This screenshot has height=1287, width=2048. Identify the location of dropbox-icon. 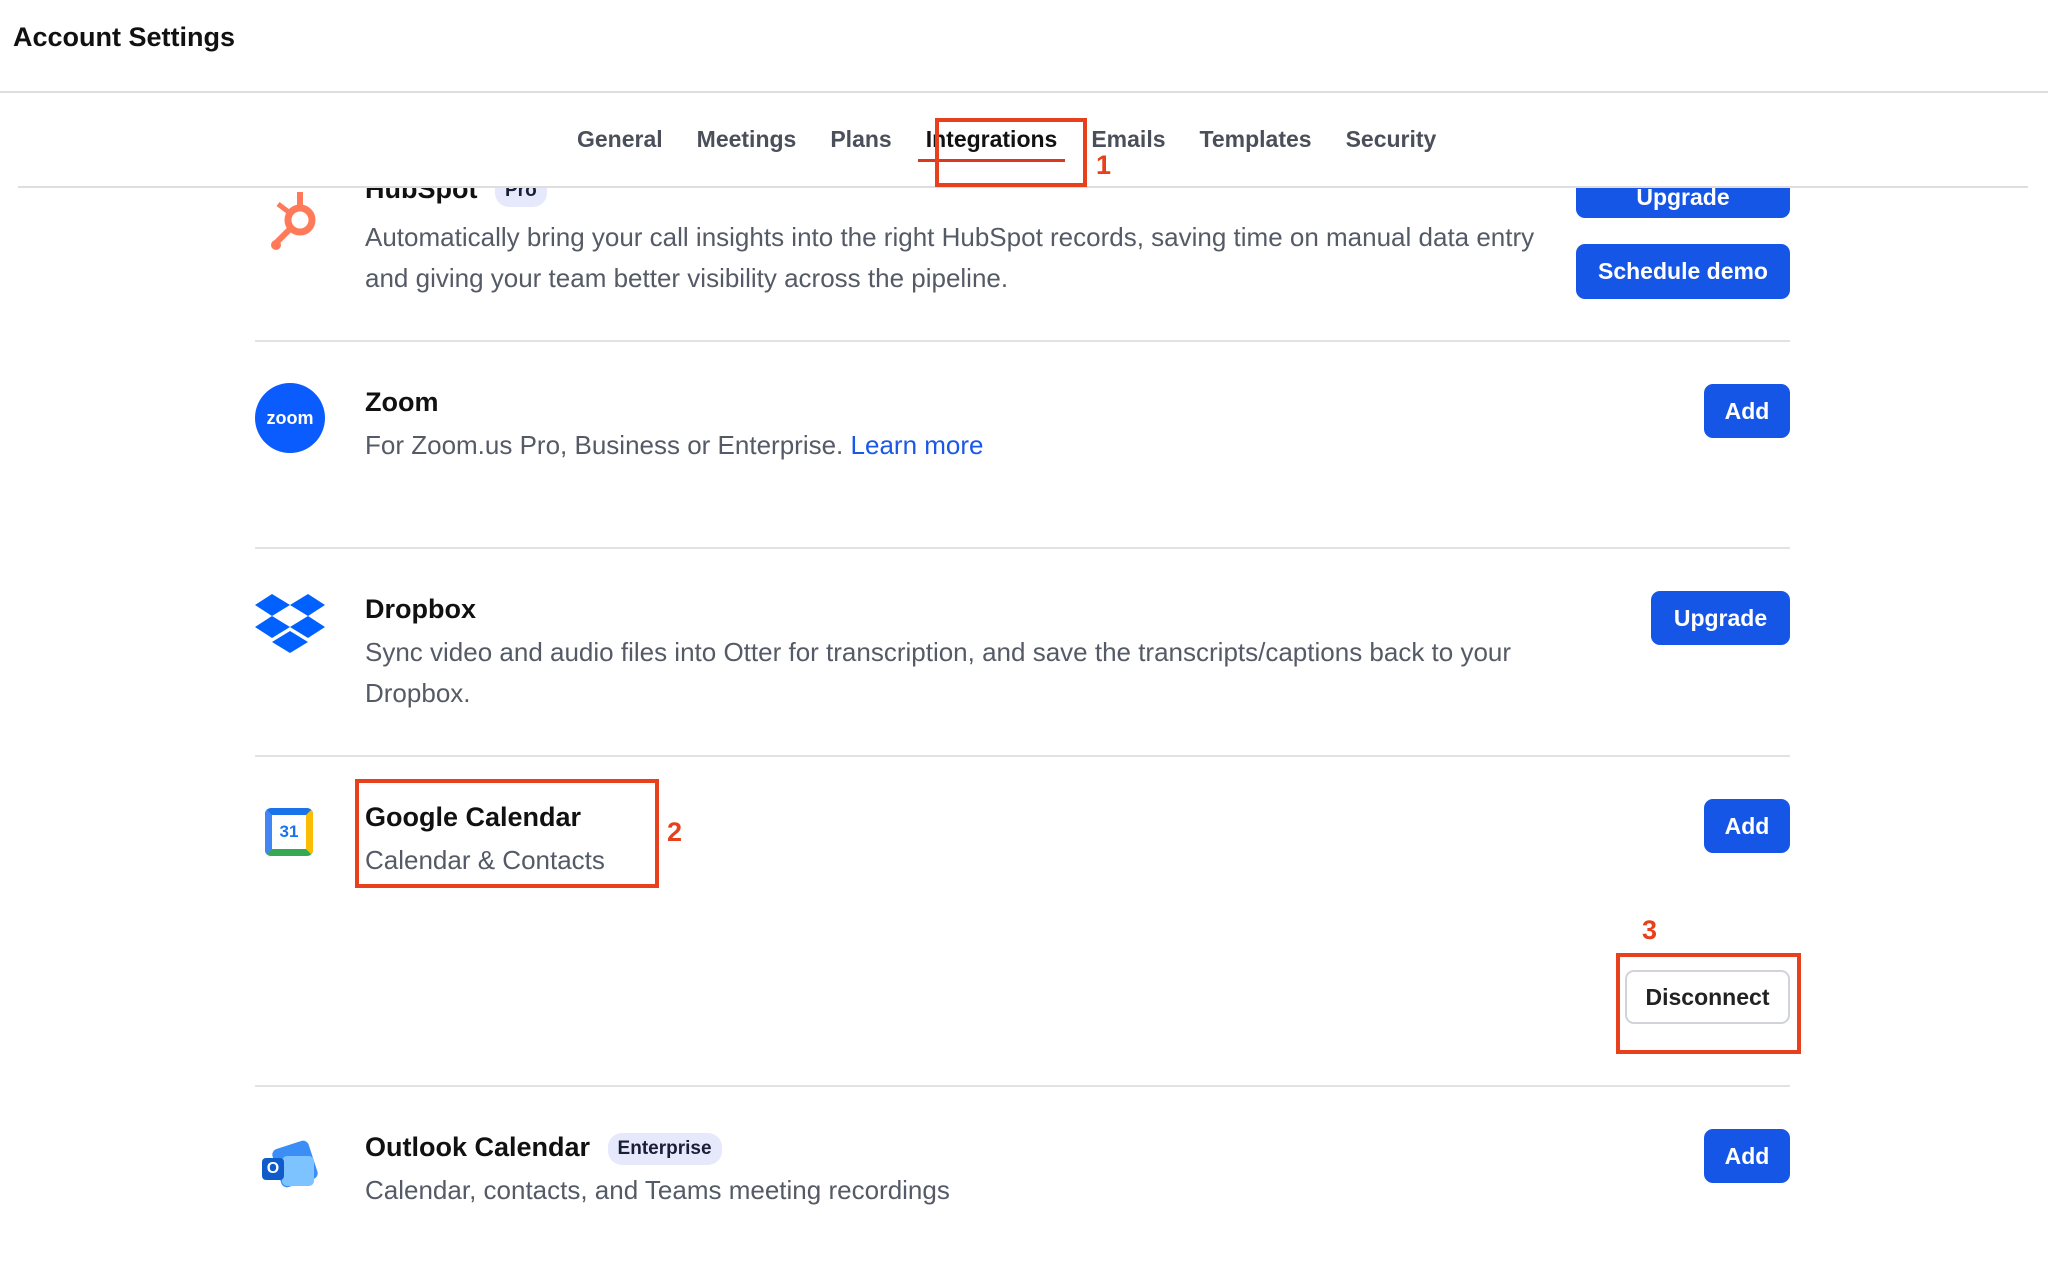
(290, 623).